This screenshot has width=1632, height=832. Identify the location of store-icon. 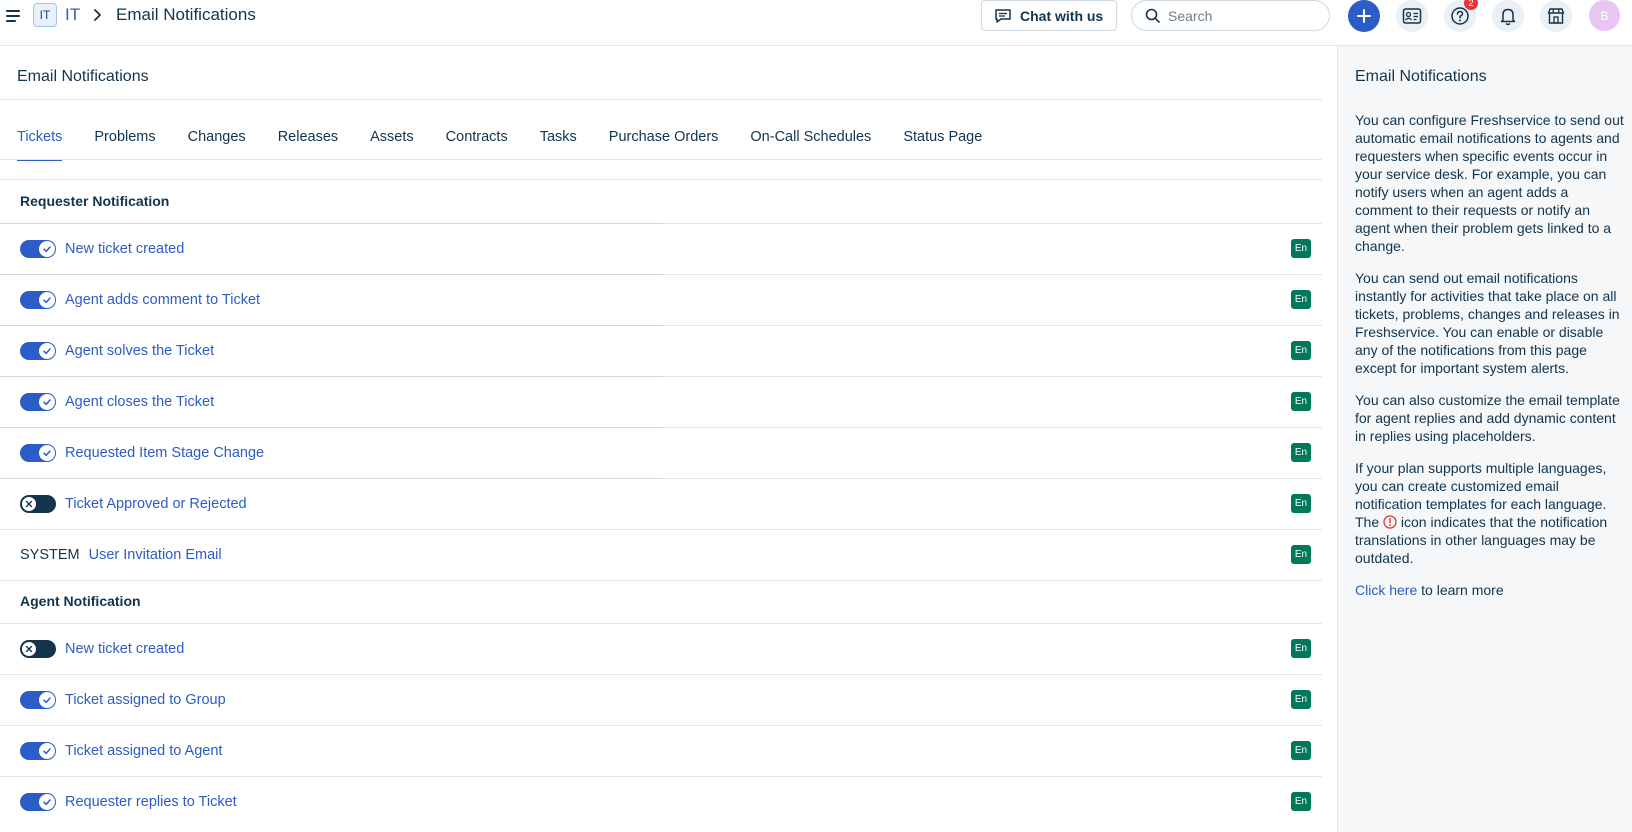
(1556, 16).